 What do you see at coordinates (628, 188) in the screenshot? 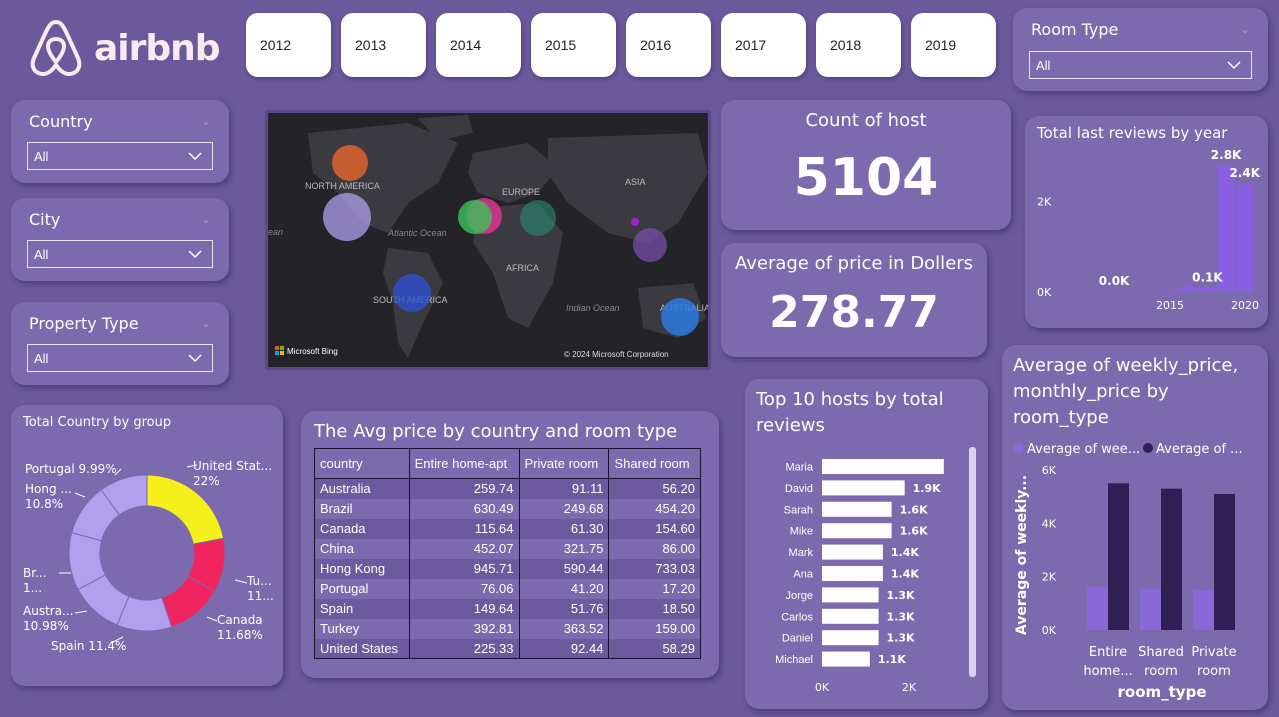
I see `continent-asia` at bounding box center [628, 188].